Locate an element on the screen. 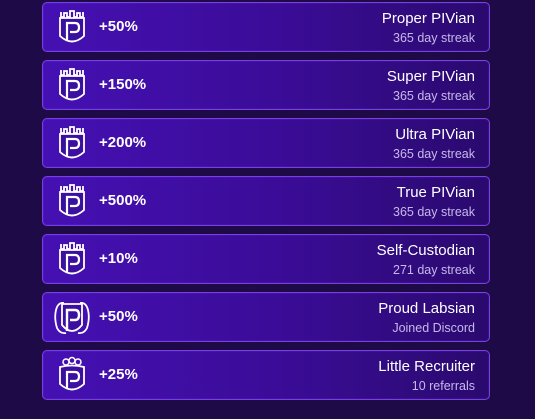 The width and height of the screenshot is (535, 419). achievement-title: Self-Custodian is located at coordinates (425, 250).